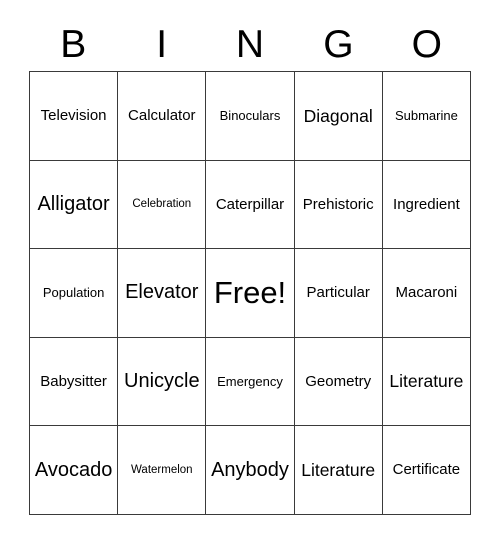  I want to click on bingo-cell-r1c2: Calculator, so click(162, 116).